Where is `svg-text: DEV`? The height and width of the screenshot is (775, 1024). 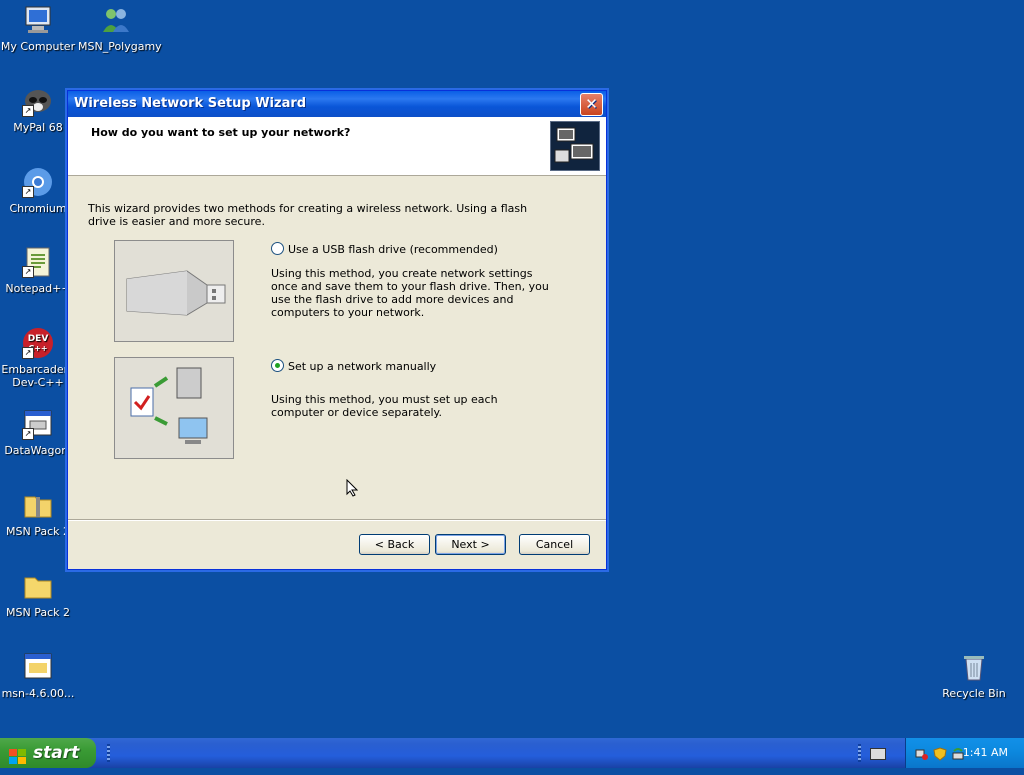
svg-text: DEV is located at coordinates (38, 339).